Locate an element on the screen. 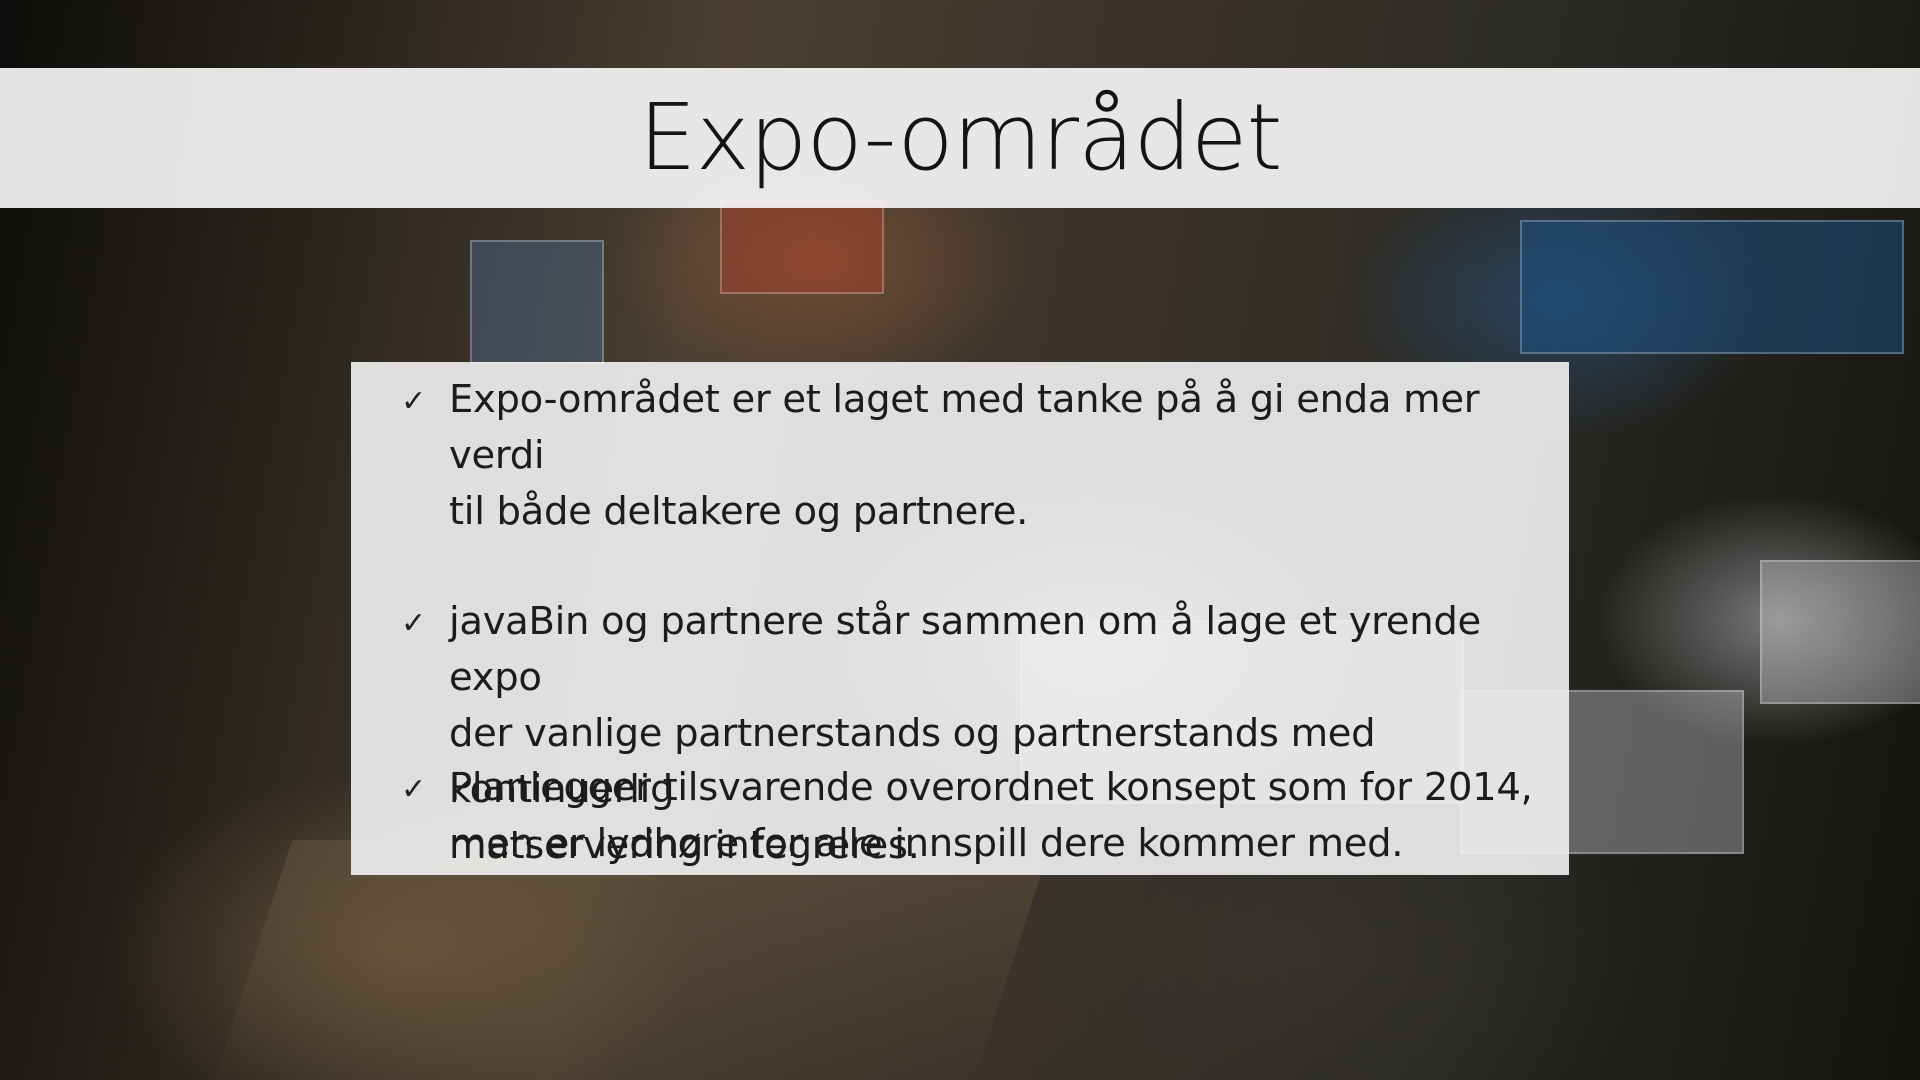 Image resolution: width=1920 pixels, height=1080 pixels. bullet-line: til både deltakere og partnere. is located at coordinates (739, 511).